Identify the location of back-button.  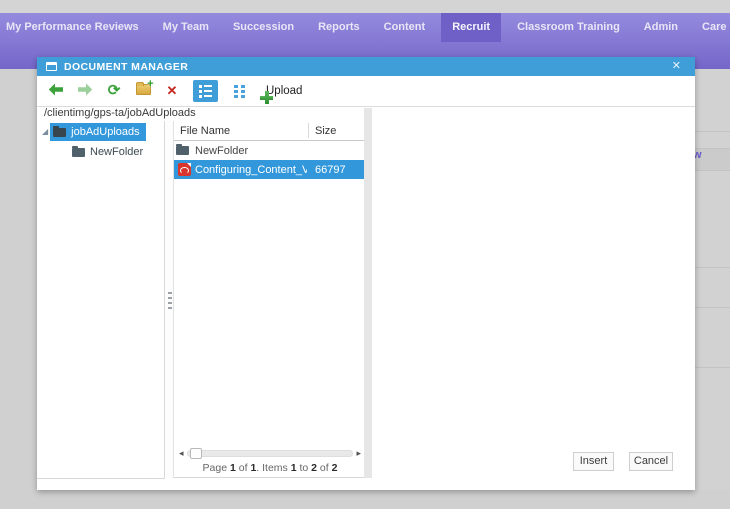
(56, 91).